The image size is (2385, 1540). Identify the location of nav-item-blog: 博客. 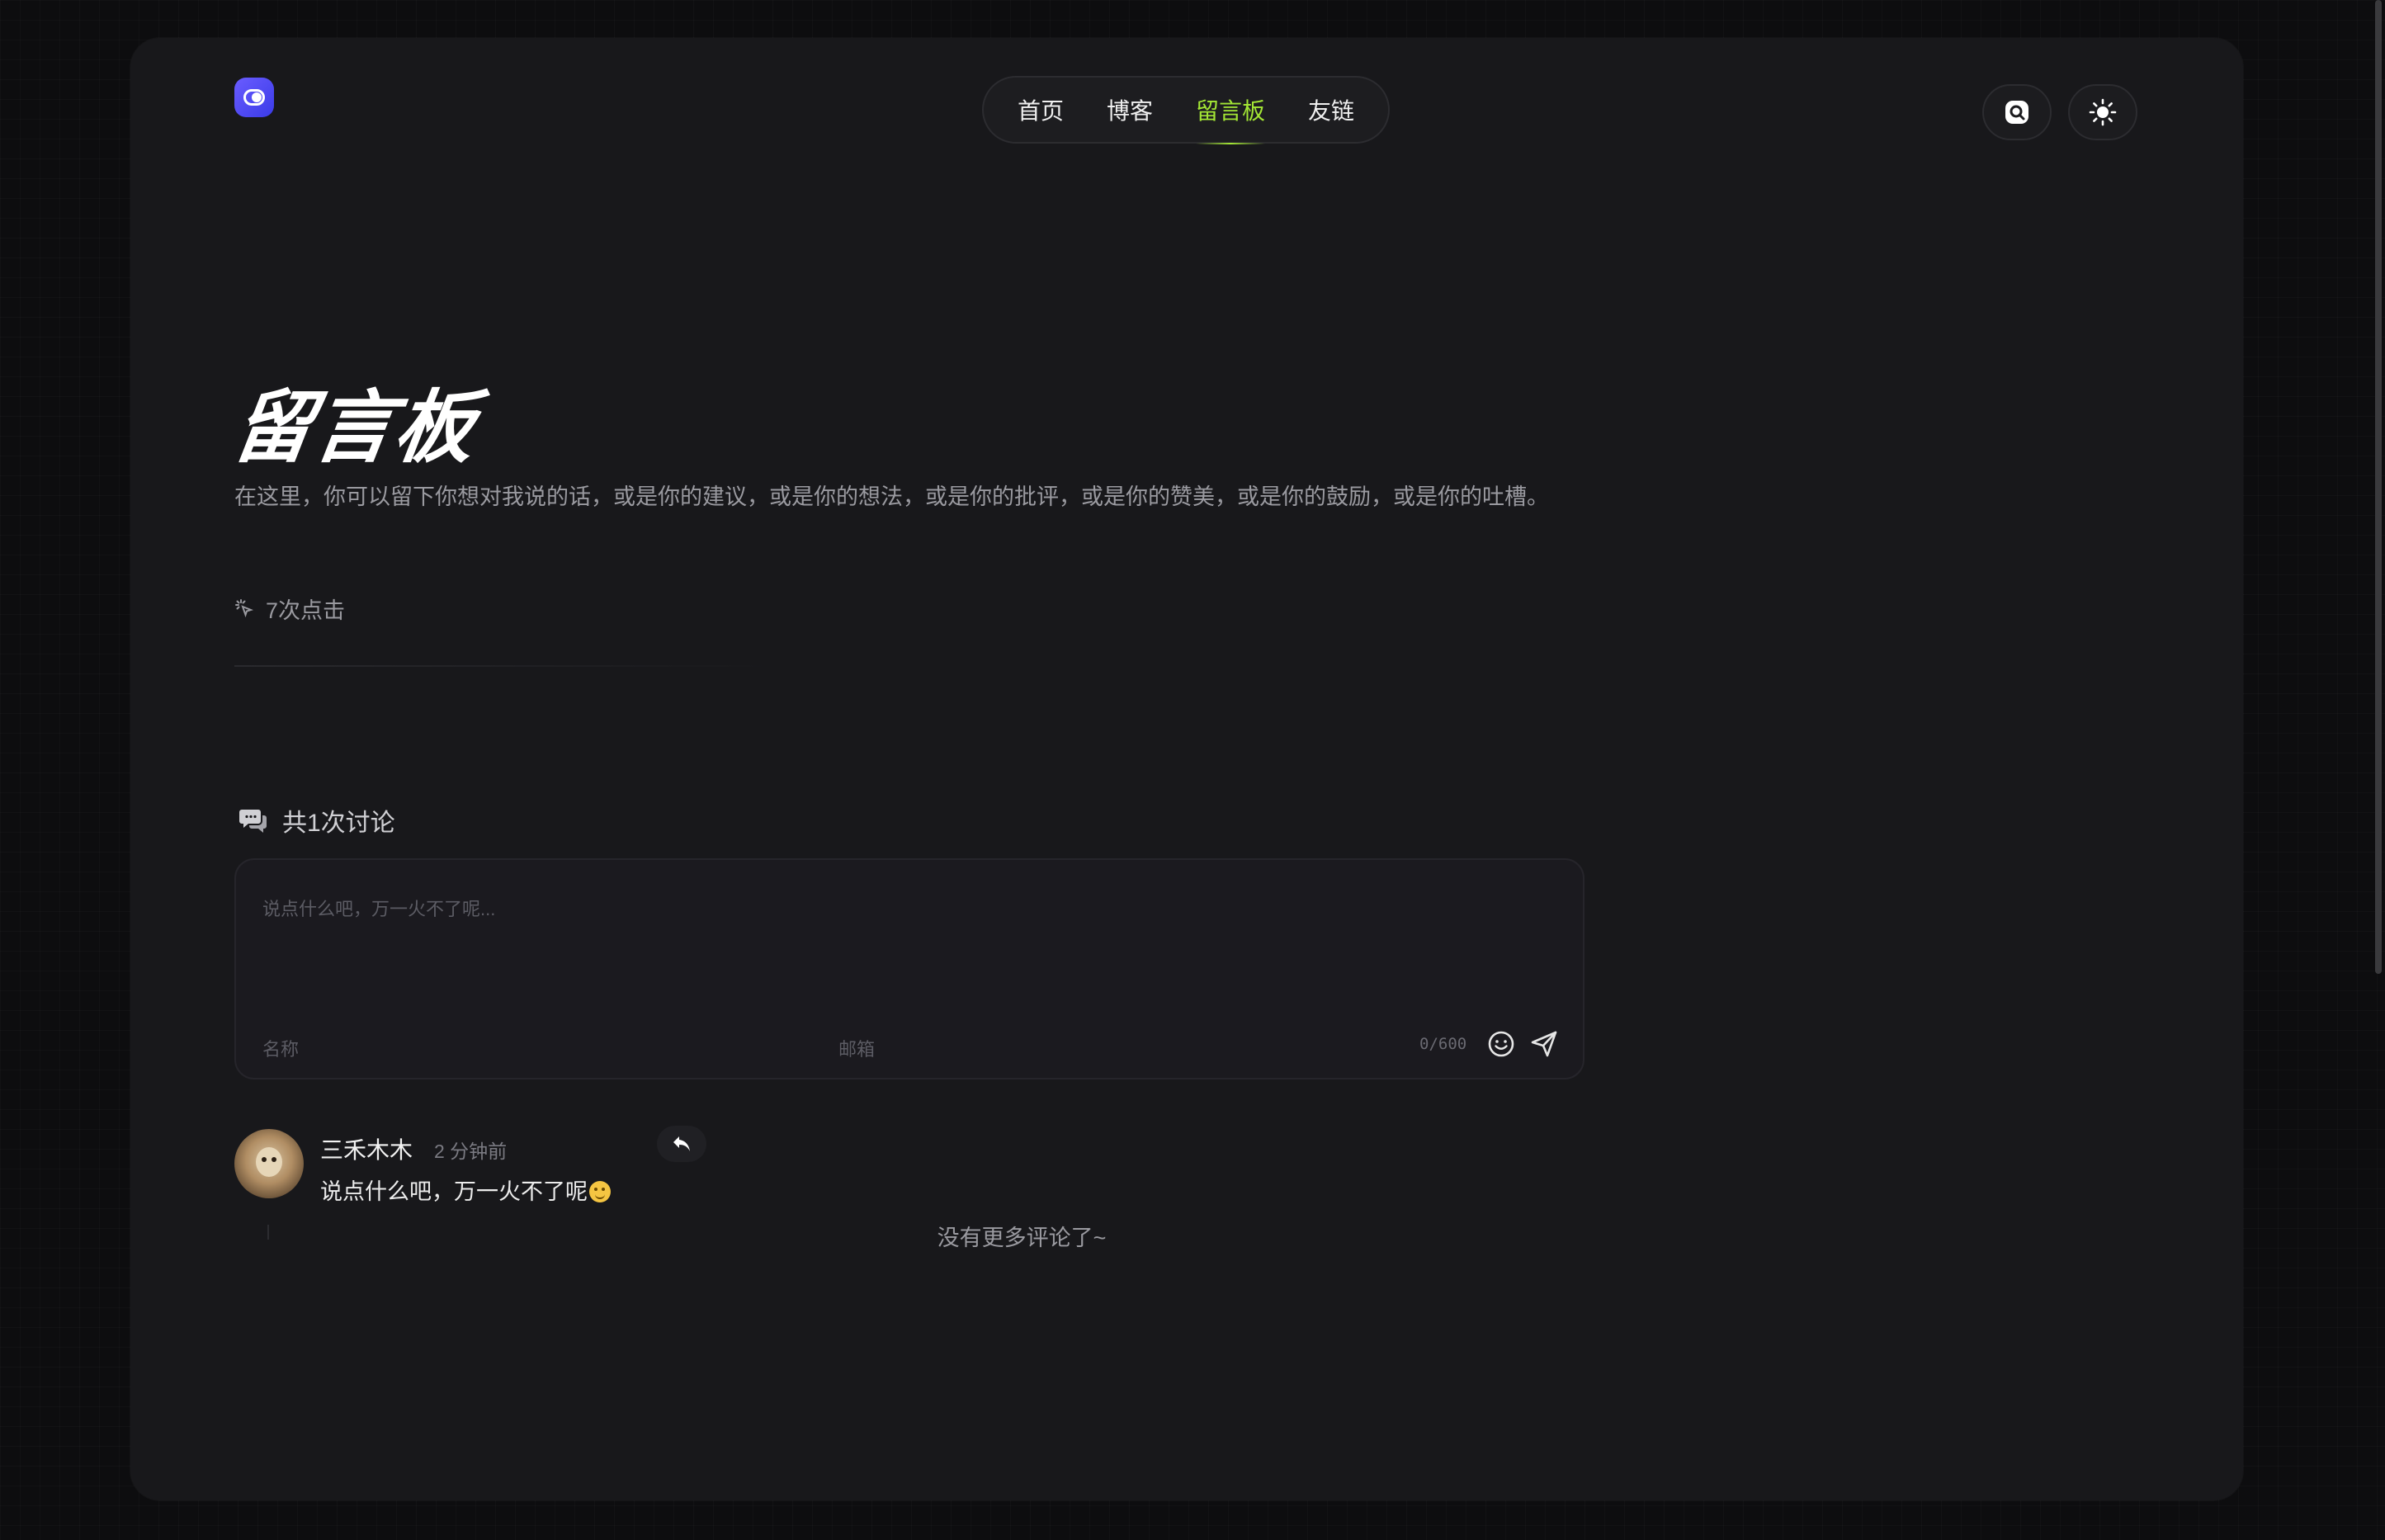
(1130, 109).